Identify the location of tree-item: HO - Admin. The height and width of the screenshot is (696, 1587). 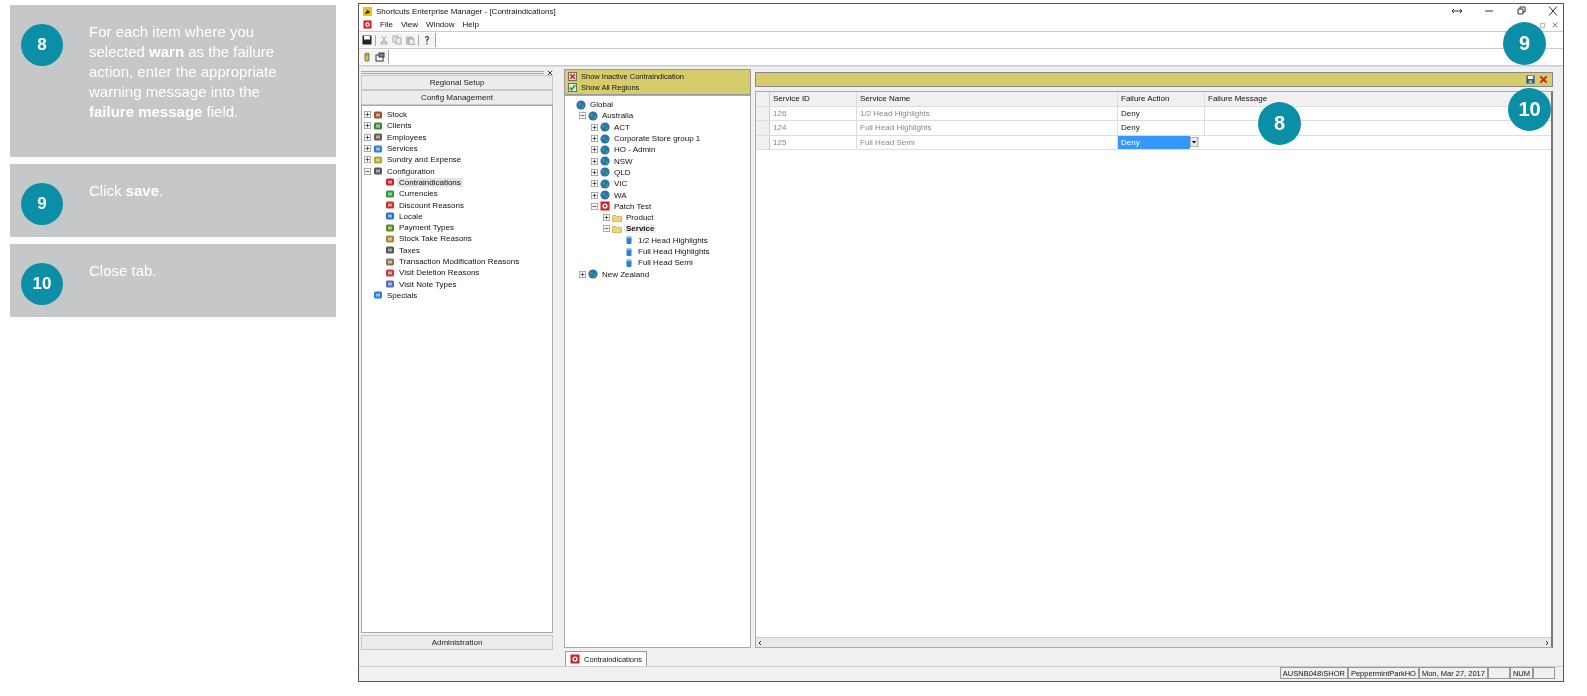
(635, 150).